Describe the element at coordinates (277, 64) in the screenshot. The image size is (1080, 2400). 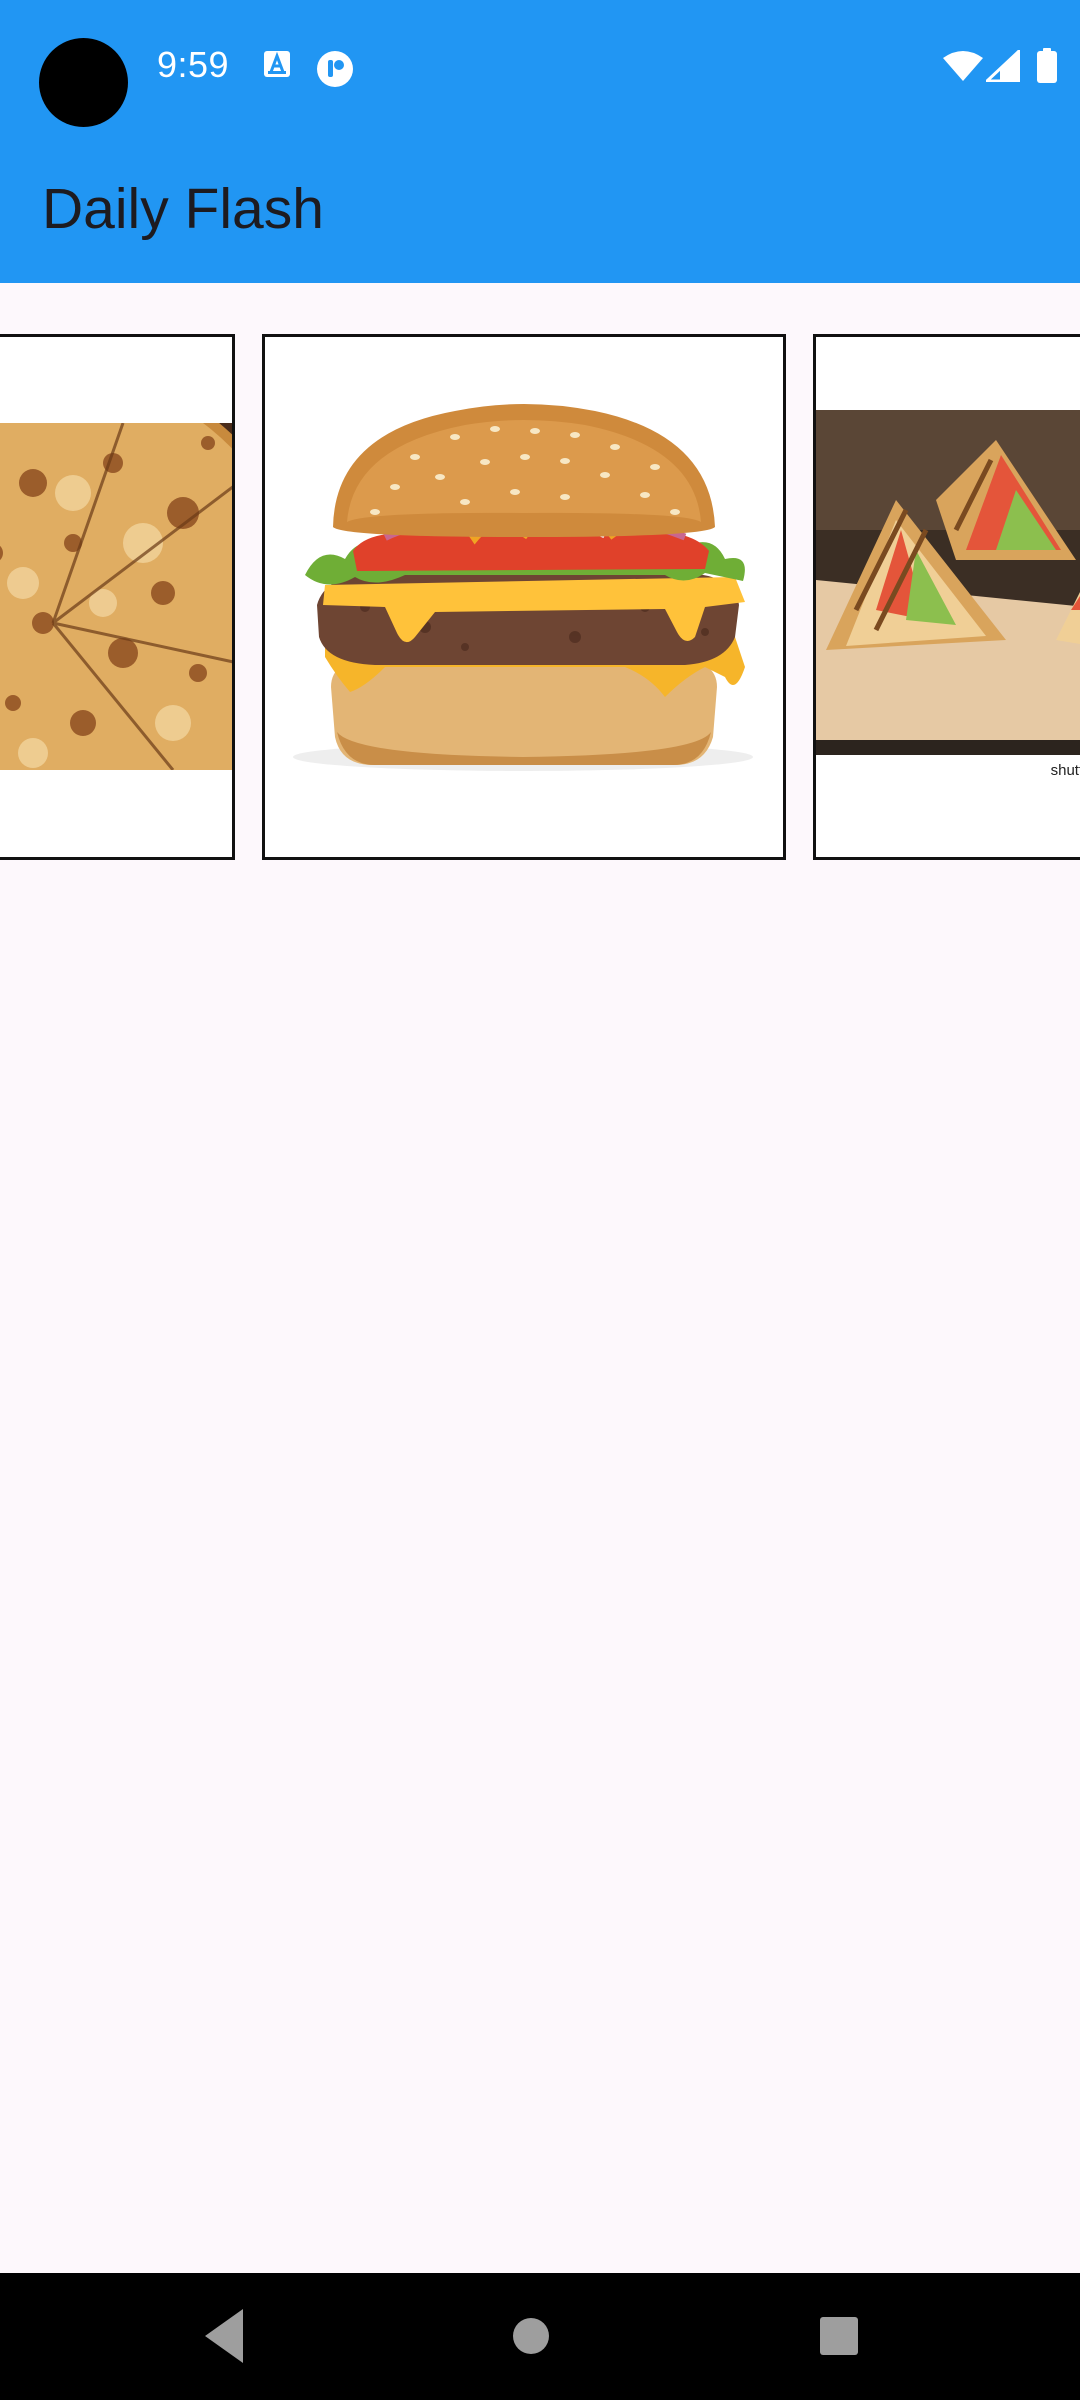
I see `text-a-notification-icon` at that location.